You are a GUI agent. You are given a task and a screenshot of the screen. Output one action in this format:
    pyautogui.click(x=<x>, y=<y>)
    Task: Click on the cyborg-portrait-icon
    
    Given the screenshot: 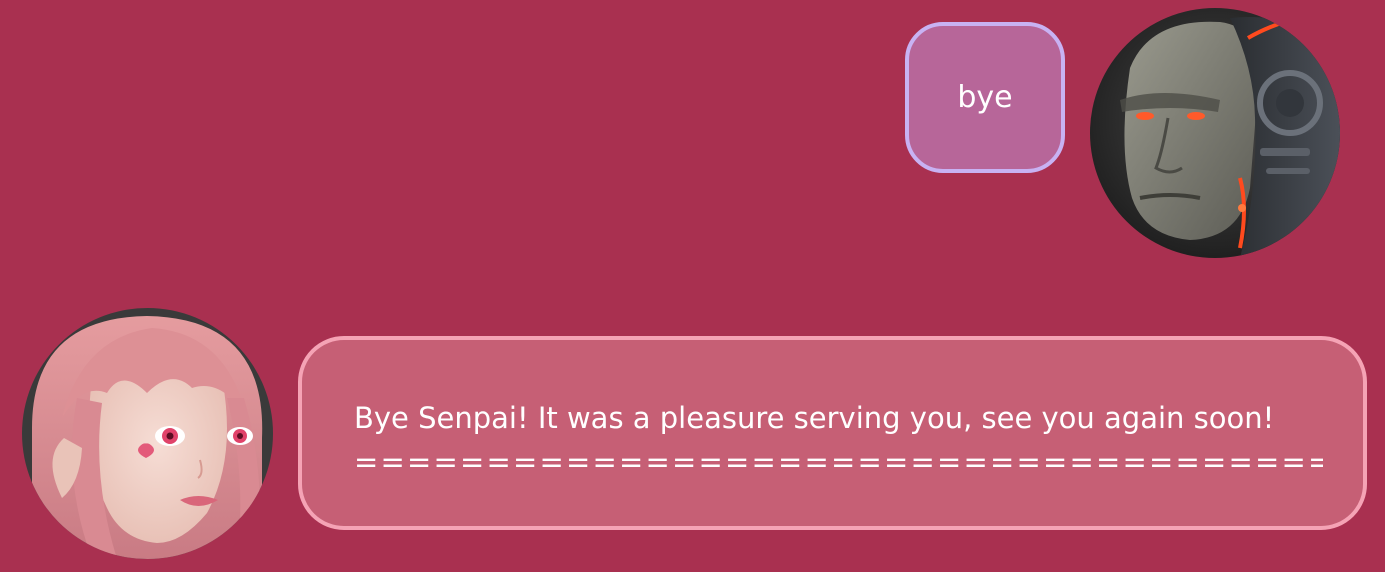 What is the action you would take?
    pyautogui.click(x=1215, y=133)
    